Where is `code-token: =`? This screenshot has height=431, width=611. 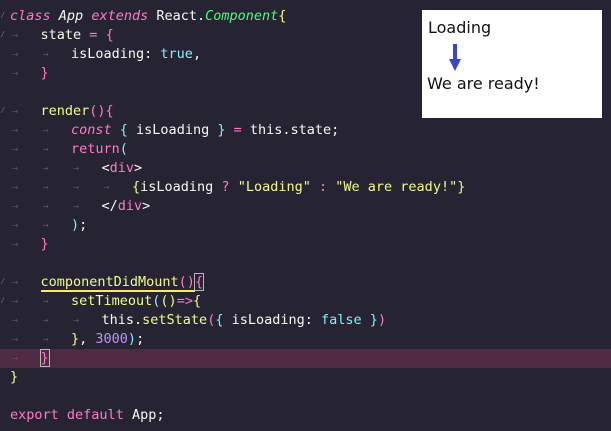 code-token: = is located at coordinates (237, 130).